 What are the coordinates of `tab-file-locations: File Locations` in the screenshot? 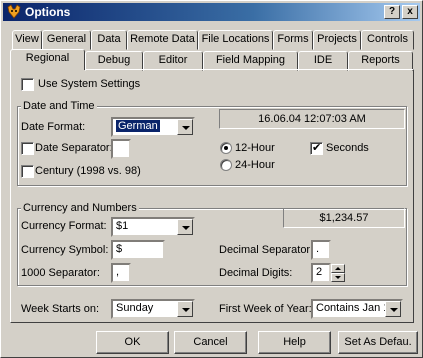 It's located at (235, 40).